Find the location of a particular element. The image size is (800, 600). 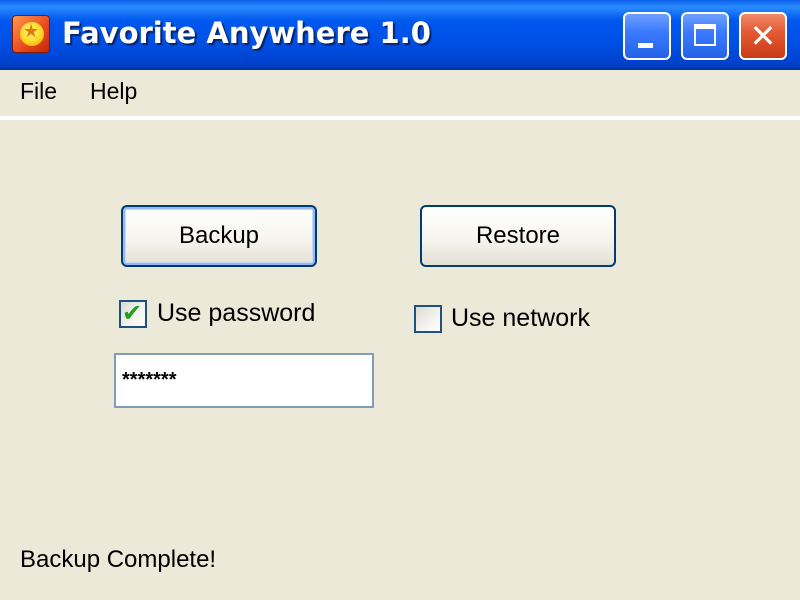

password-field is located at coordinates (244, 380).